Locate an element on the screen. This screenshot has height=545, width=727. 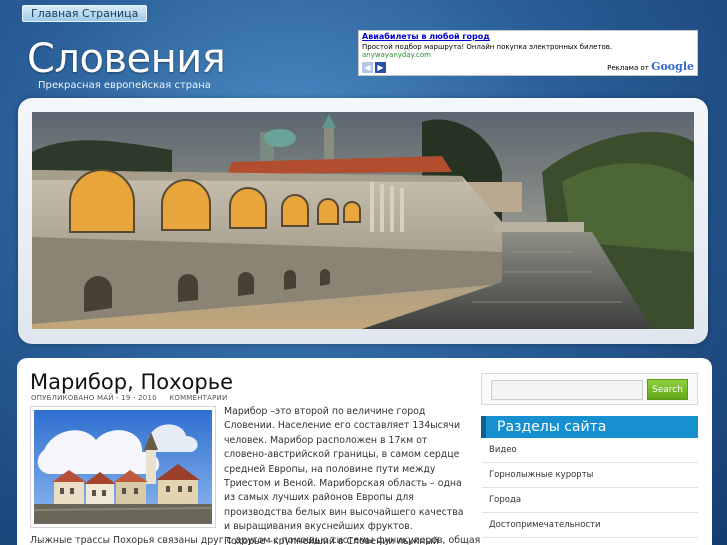
post-date: ОПУБЛИКОВАНО МАЙ - 19 - 2010 is located at coordinates (94, 398).